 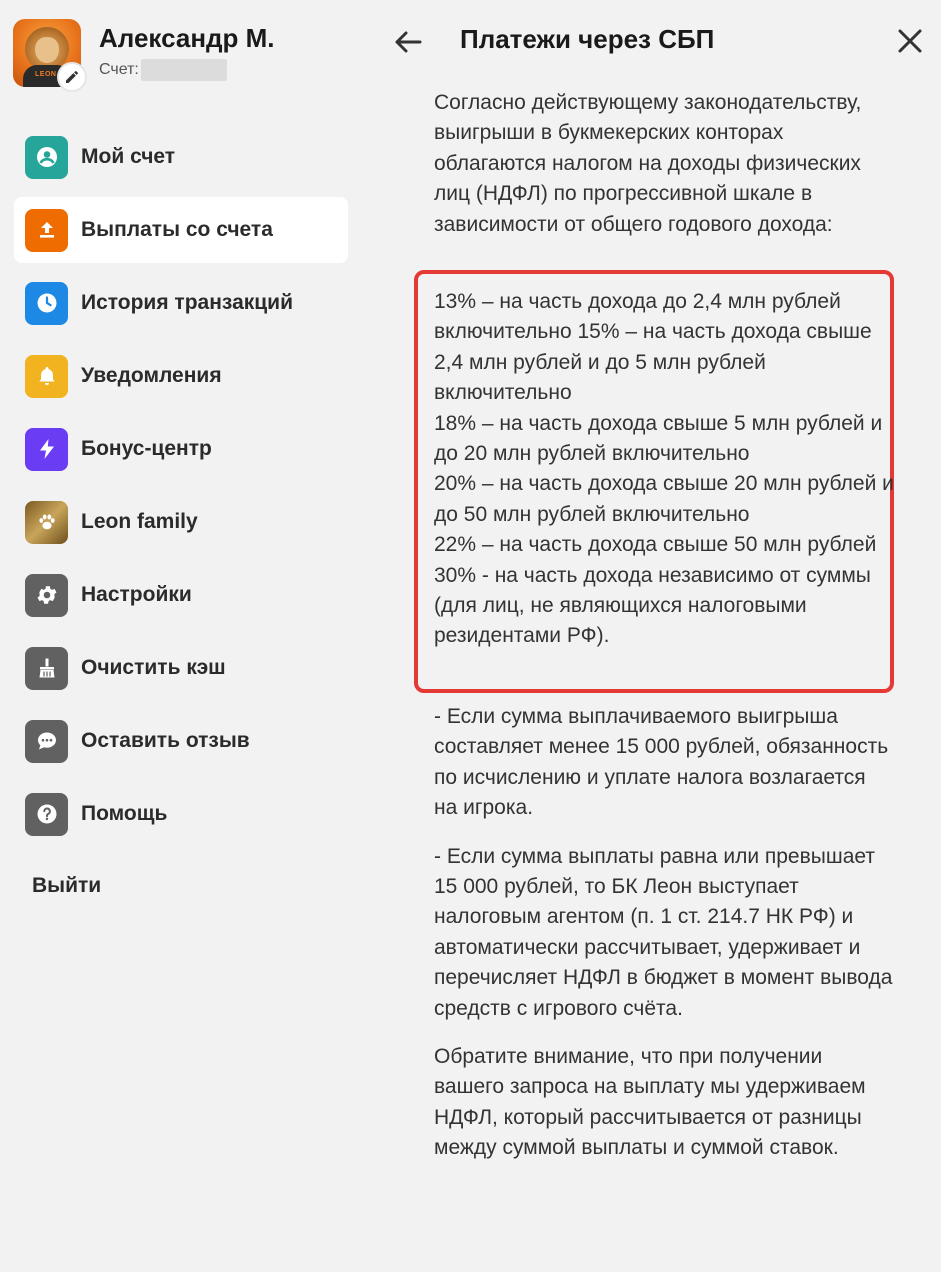 What do you see at coordinates (153, 667) in the screenshot?
I see `sidebar-item-label: Очистить кэш` at bounding box center [153, 667].